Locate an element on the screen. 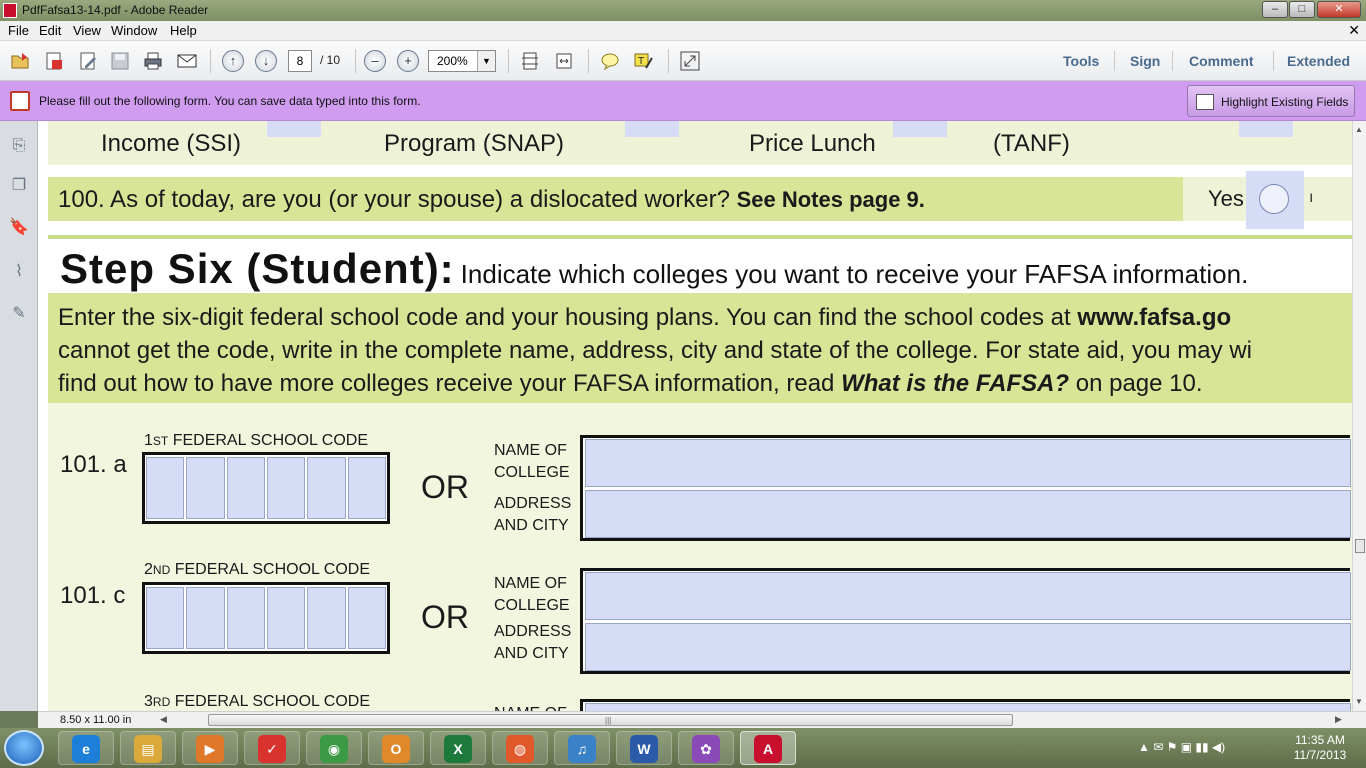 Image resolution: width=1366 pixels, height=768 pixels. maximize-button: □ is located at coordinates (1302, 9).